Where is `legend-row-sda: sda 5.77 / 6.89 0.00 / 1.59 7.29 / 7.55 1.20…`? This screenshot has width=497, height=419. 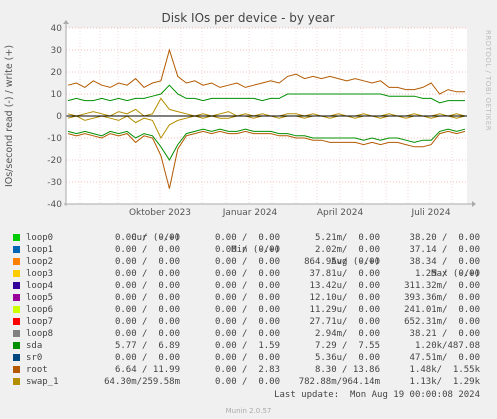
legend-row-sda: sda 5.77 / 6.89 0.00 / 1.59 7.29 / 7.55 1.20… is located at coordinates (248, 346).